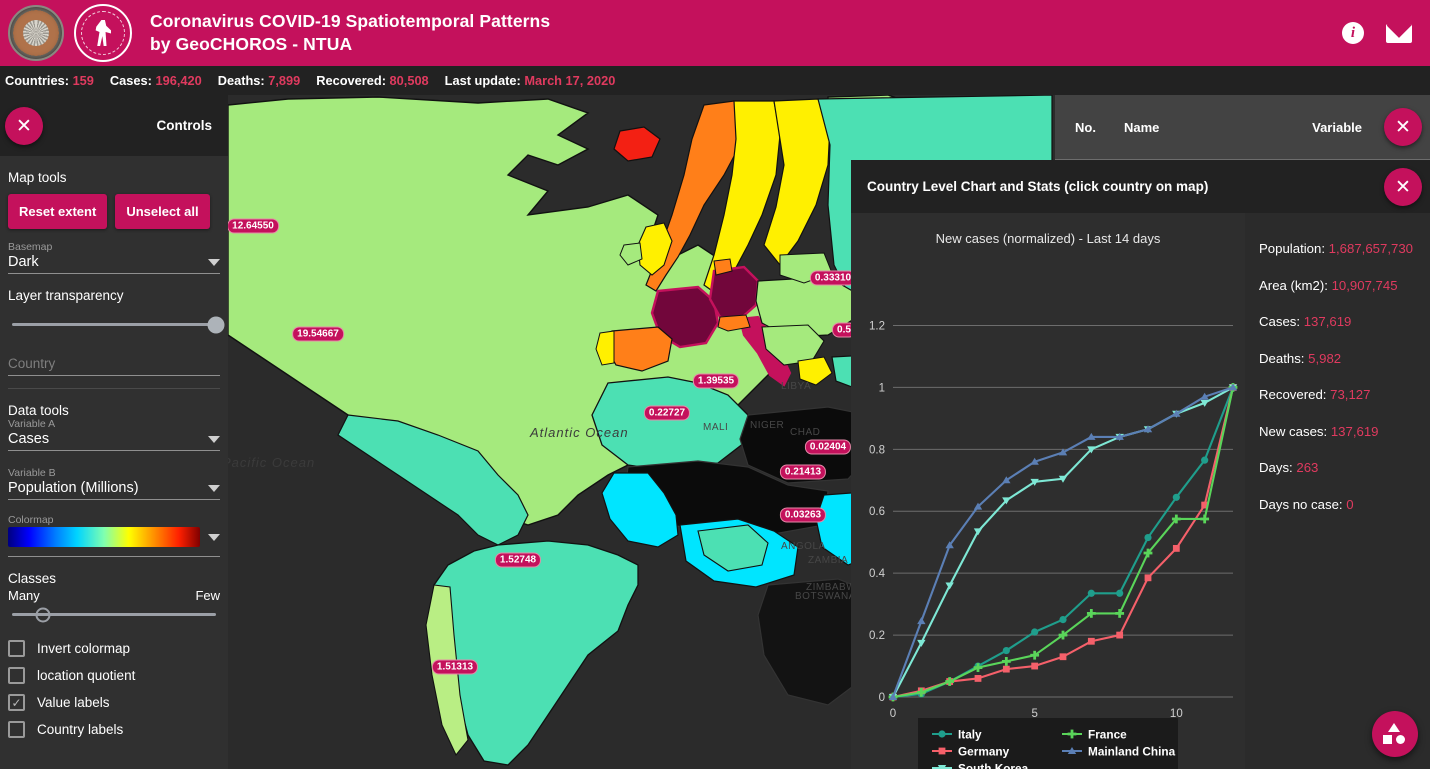  I want to click on checkbox-label: location quotient, so click(86, 675).